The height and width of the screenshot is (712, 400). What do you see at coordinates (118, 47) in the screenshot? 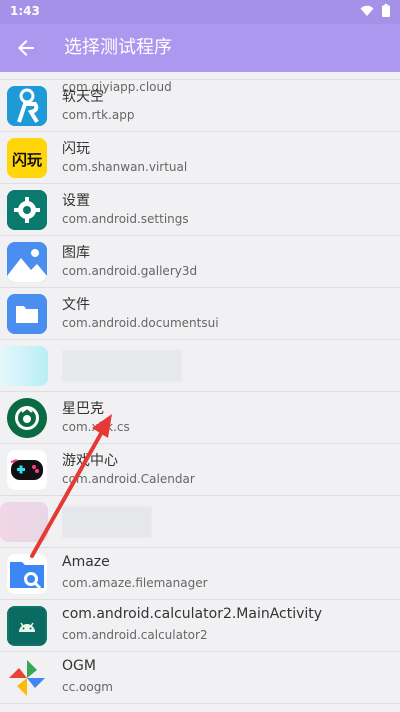
I see `page-title: 选择测试程序` at bounding box center [118, 47].